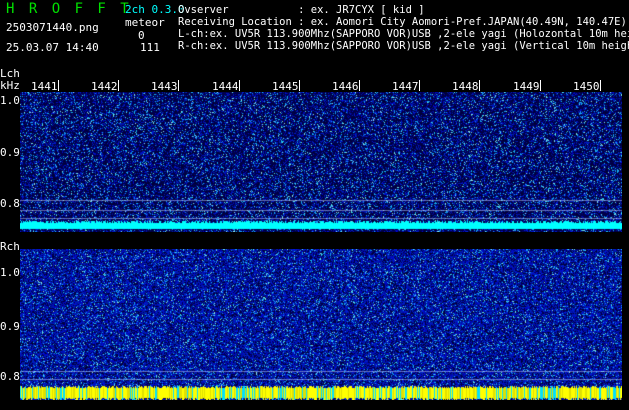  I want to click on rch-ytick-1: 1.0, so click(10, 272).